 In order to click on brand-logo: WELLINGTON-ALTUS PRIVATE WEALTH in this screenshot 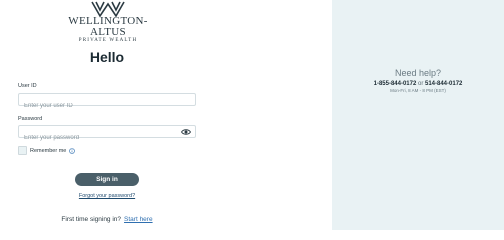, I will do `click(108, 21)`.